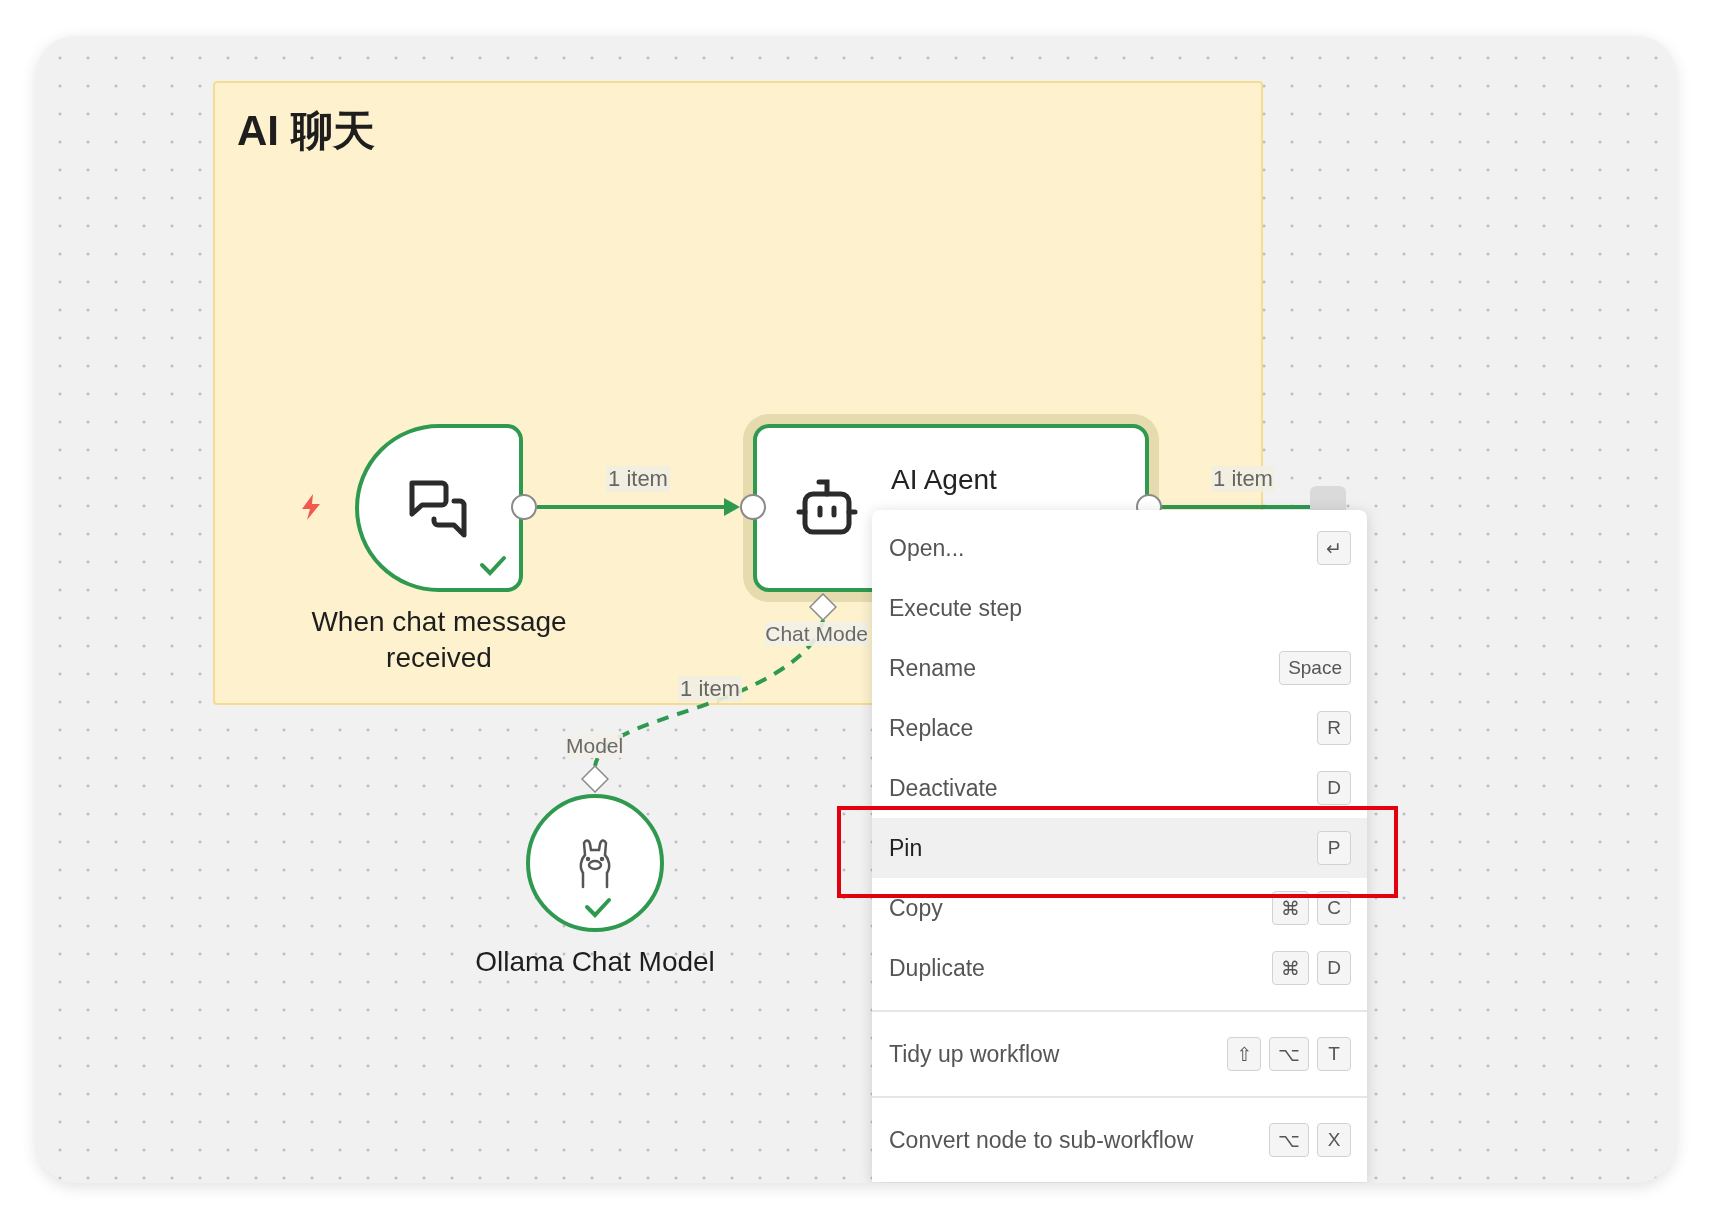 This screenshot has height=1218, width=1712. I want to click on menu-item: Rename Space, so click(1119, 668).